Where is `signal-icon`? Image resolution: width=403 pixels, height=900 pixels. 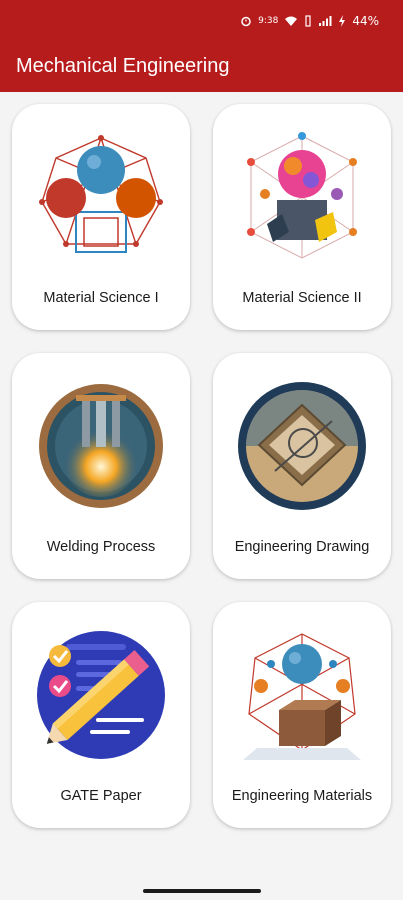
signal-icon is located at coordinates (325, 21).